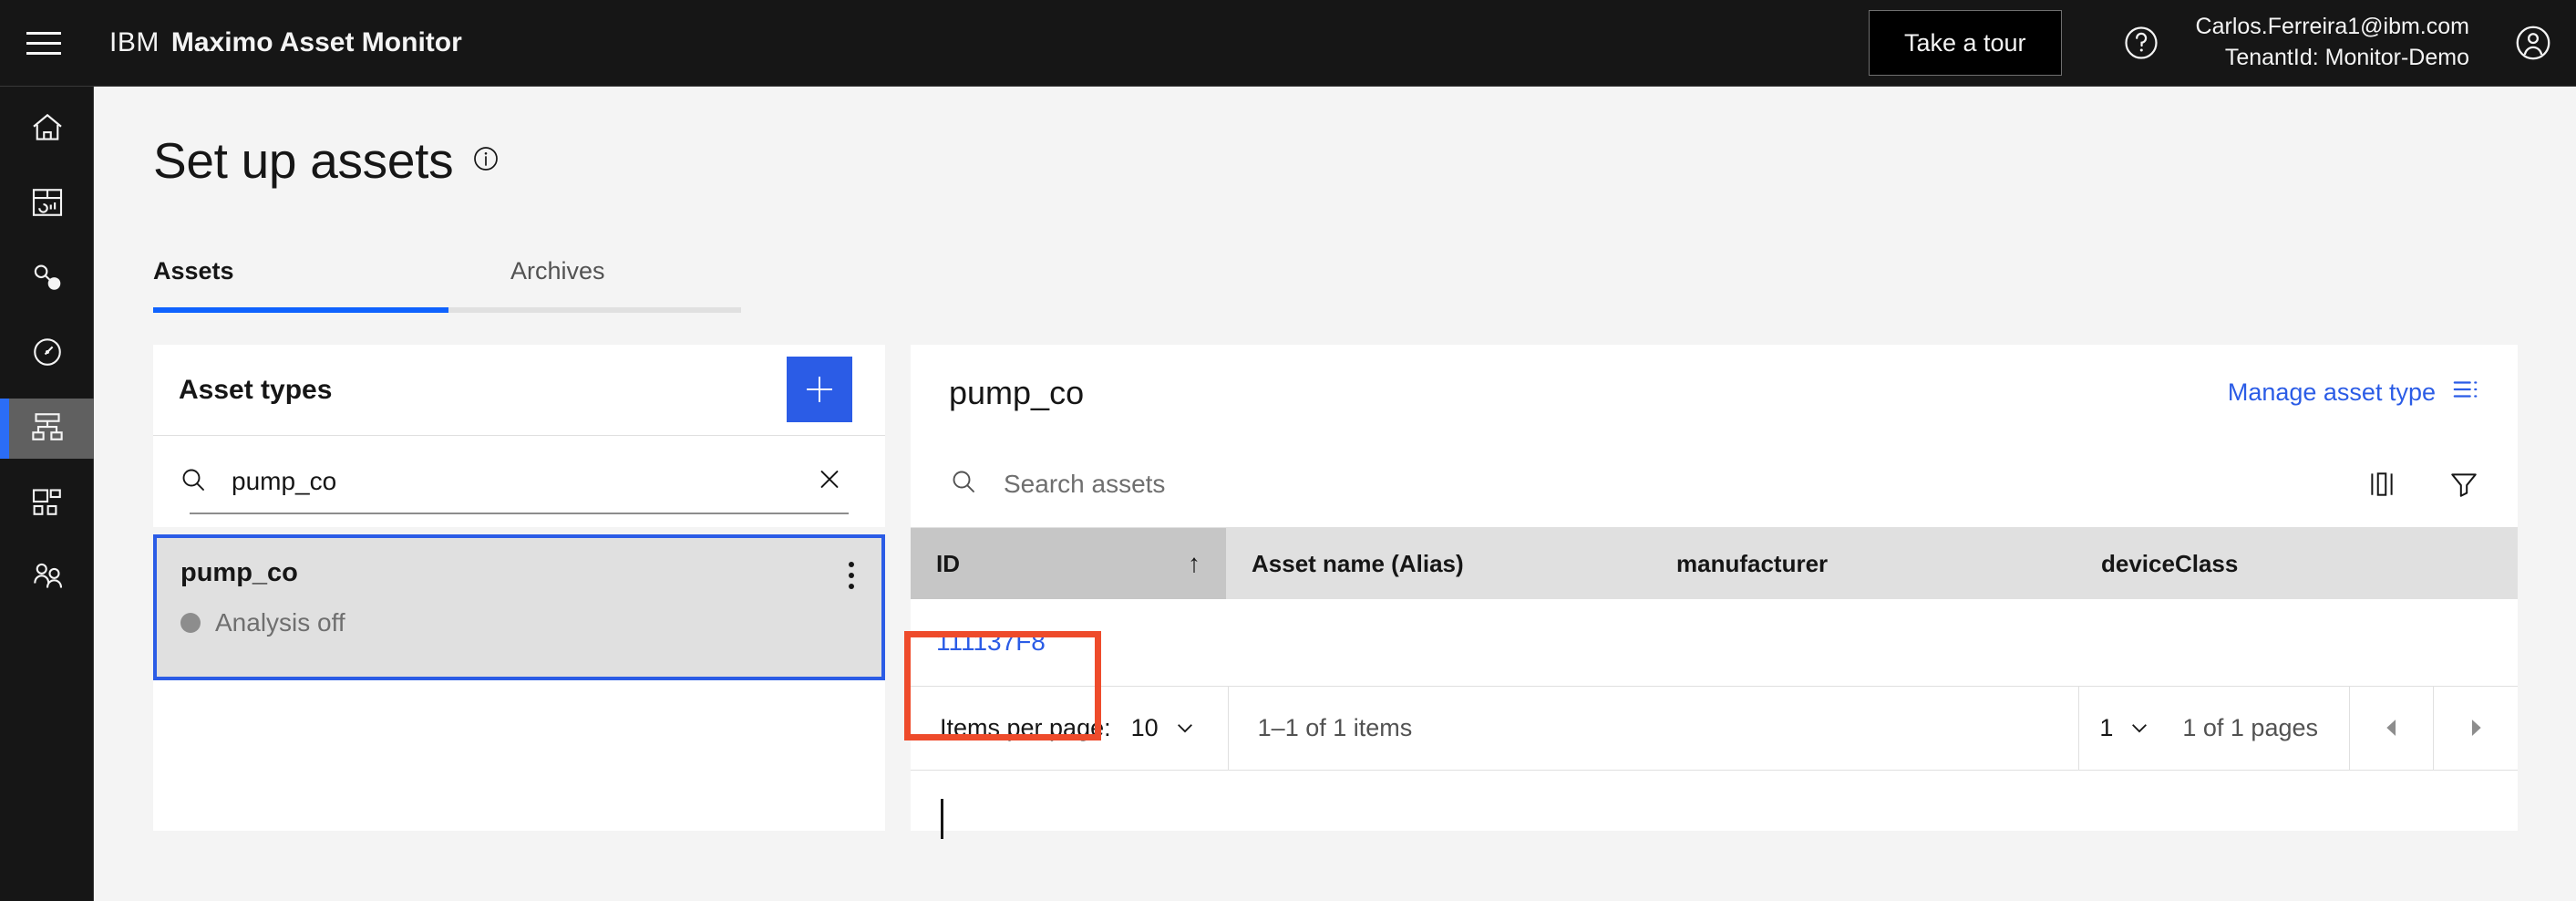  What do you see at coordinates (1144, 727) in the screenshot?
I see `items-per-page-value: 10` at bounding box center [1144, 727].